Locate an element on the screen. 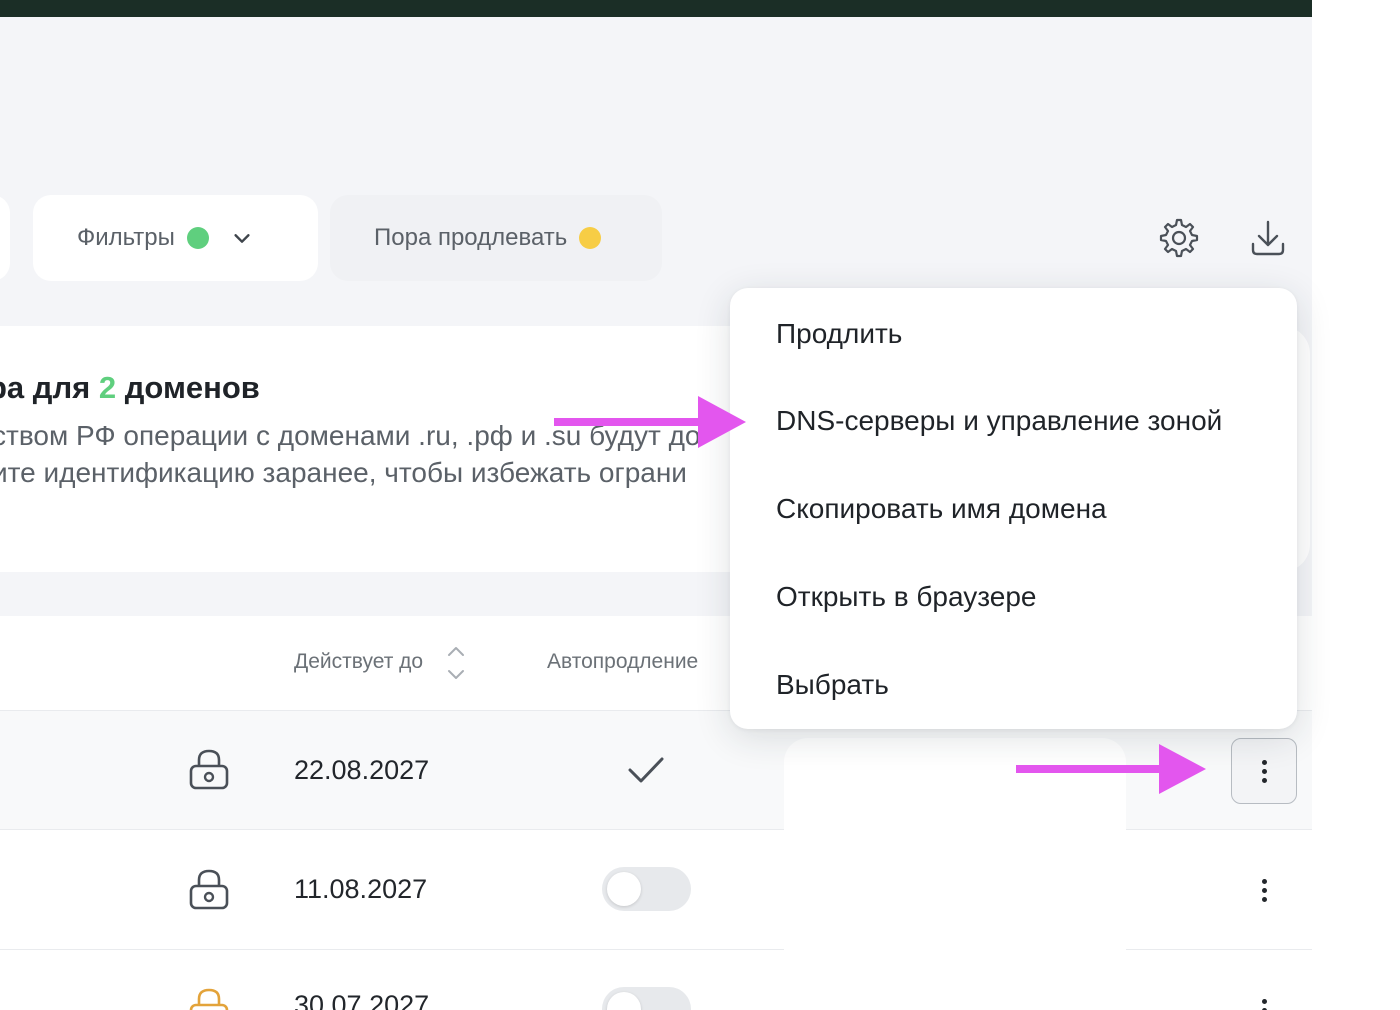 This screenshot has width=1400, height=1010. row-3-date: 30.07.2027 is located at coordinates (362, 1000).